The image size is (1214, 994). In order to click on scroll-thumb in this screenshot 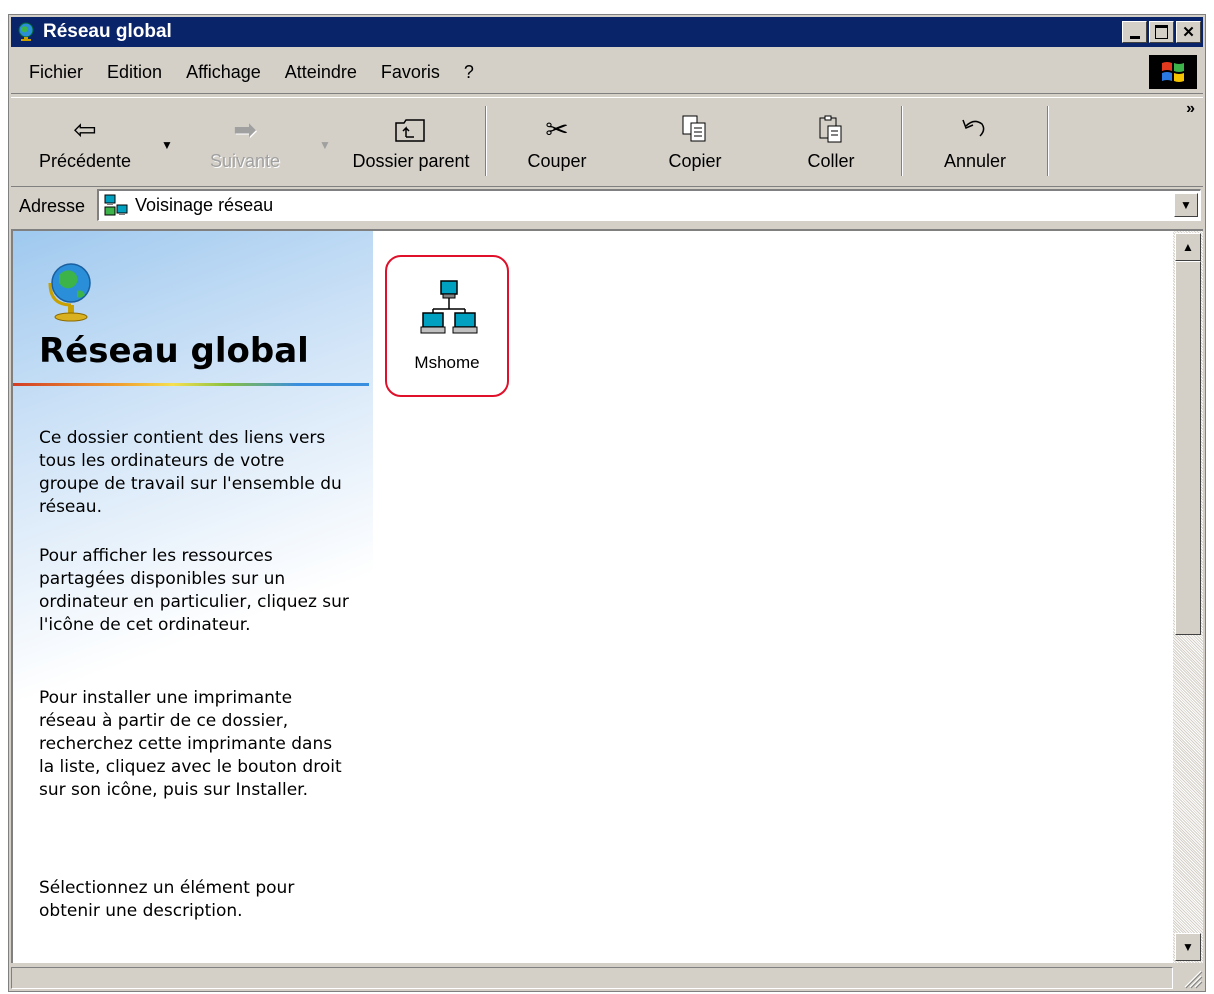, I will do `click(1188, 448)`.